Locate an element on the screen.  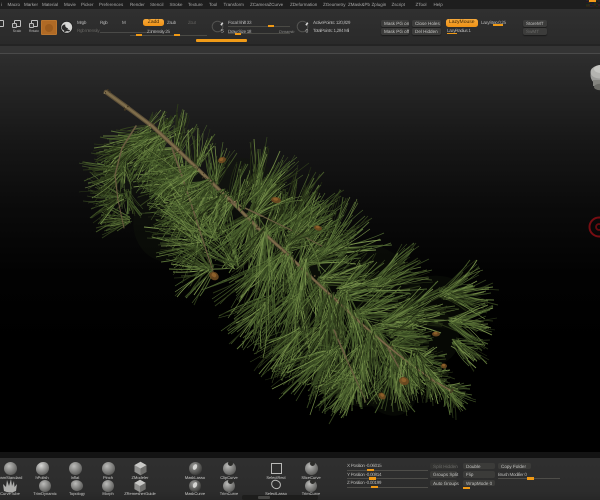
svg-text: 0 is located at coordinates (307, 32).